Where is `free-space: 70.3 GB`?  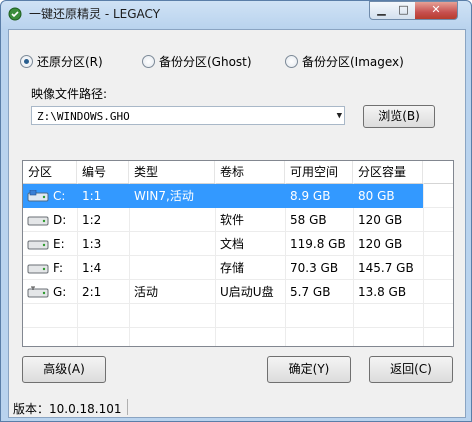 free-space: 70.3 GB is located at coordinates (314, 268).